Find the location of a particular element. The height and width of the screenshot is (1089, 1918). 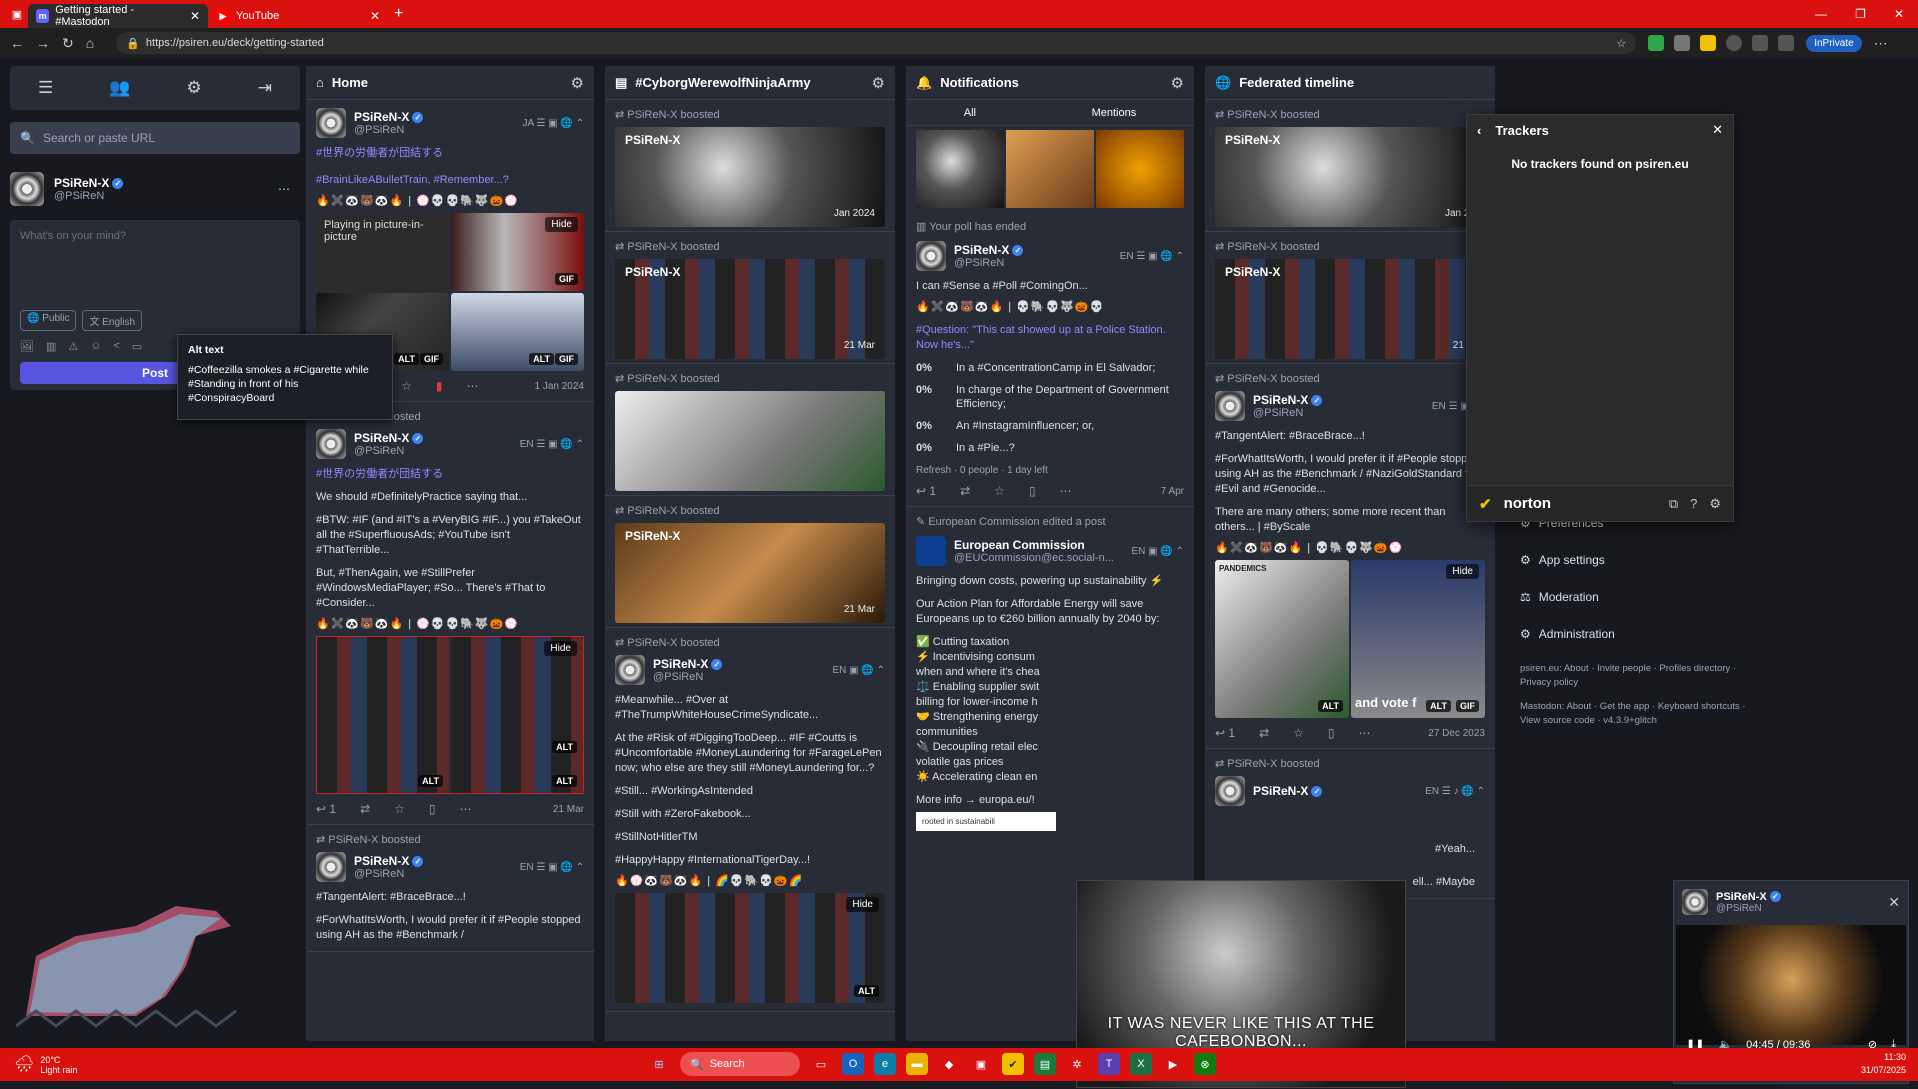

media-gallery: Hide ALT is located at coordinates (750, 948).